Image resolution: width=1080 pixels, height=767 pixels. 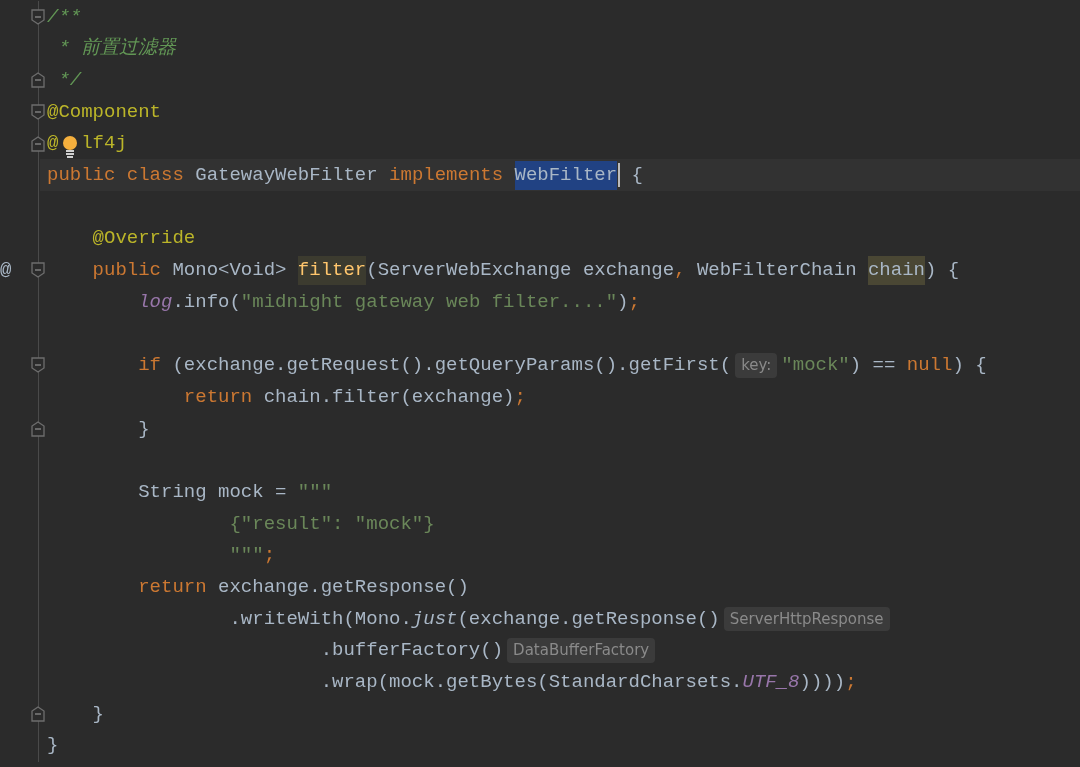 I want to click on code-text: (ServerWebExchange exchange, so click(x=520, y=271).